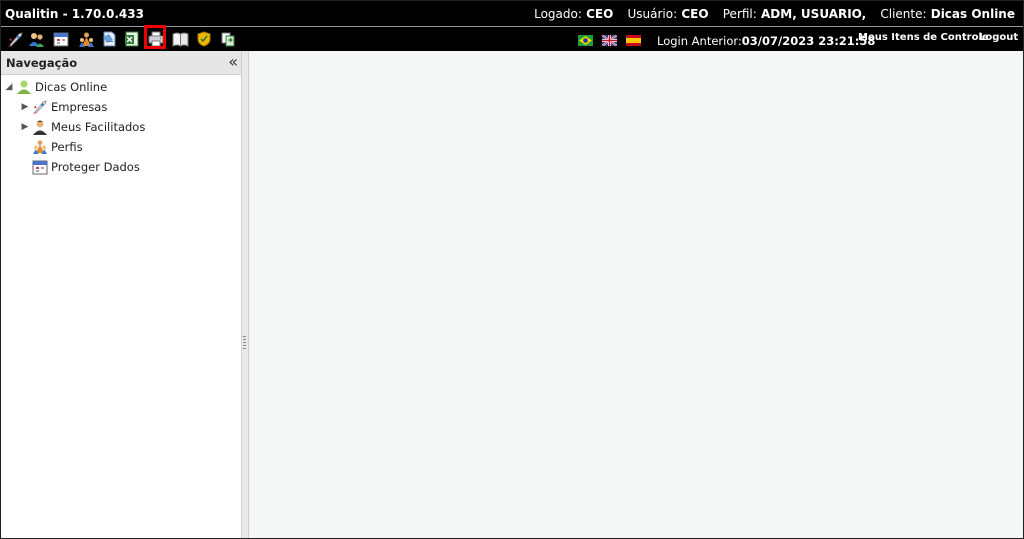 The width and height of the screenshot is (1024, 539). I want to click on panel-splitter, so click(245, 294).